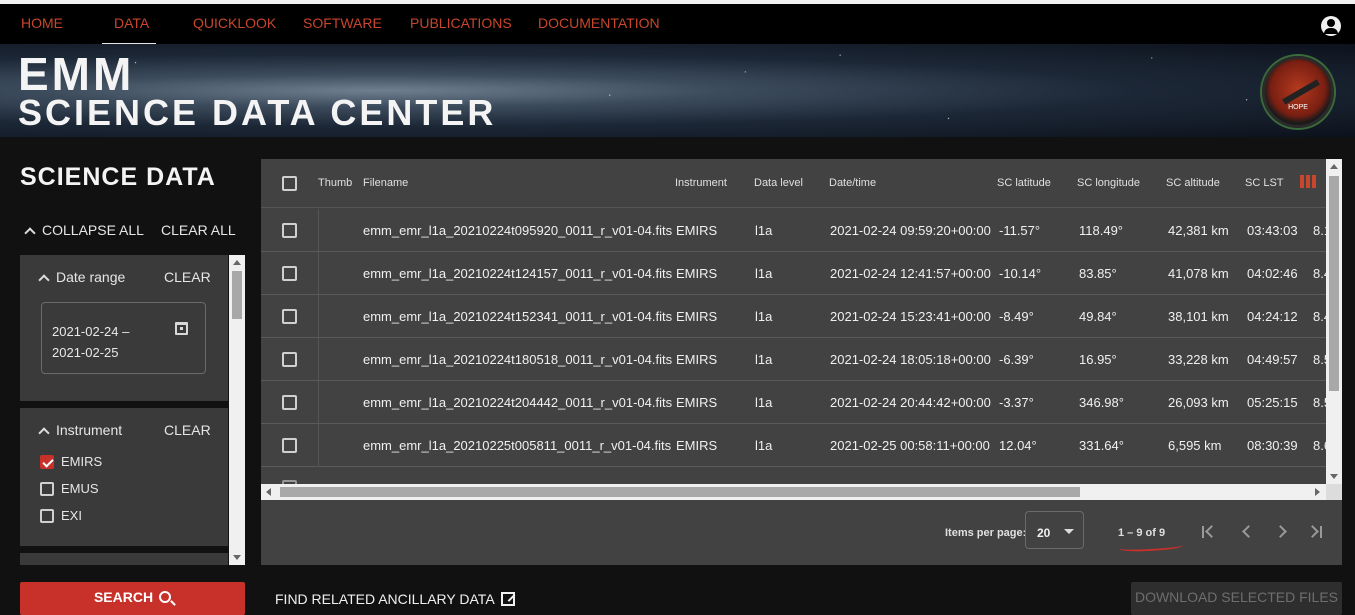 This screenshot has height=615, width=1355. I want to click on find-ancillary-data-link: FIND RELATED ANCILLARY DATA, so click(395, 598).